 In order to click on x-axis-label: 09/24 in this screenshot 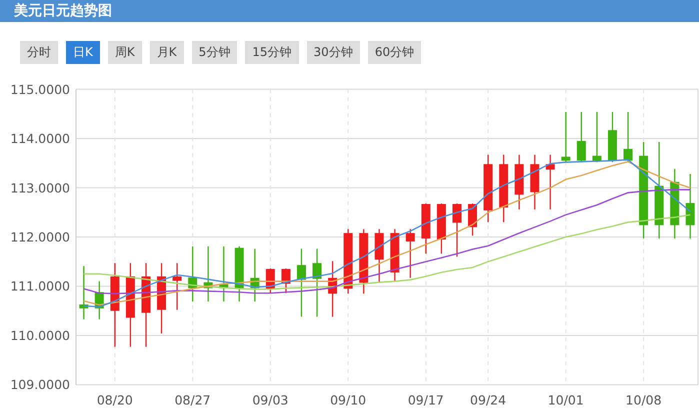, I will do `click(488, 400)`.